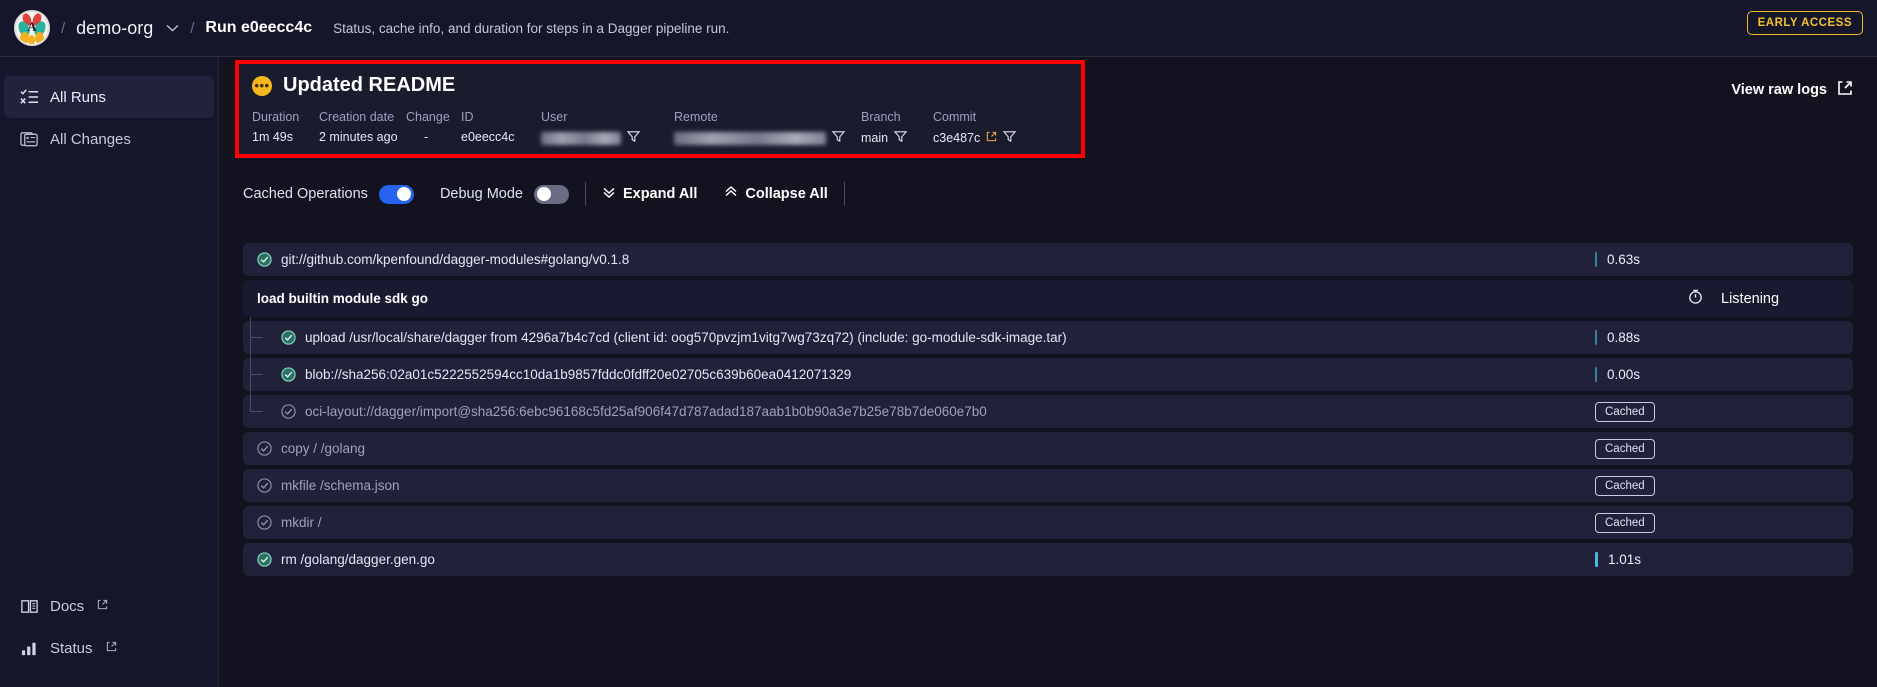  I want to click on row-right-cell: 0.88s, so click(1717, 337).